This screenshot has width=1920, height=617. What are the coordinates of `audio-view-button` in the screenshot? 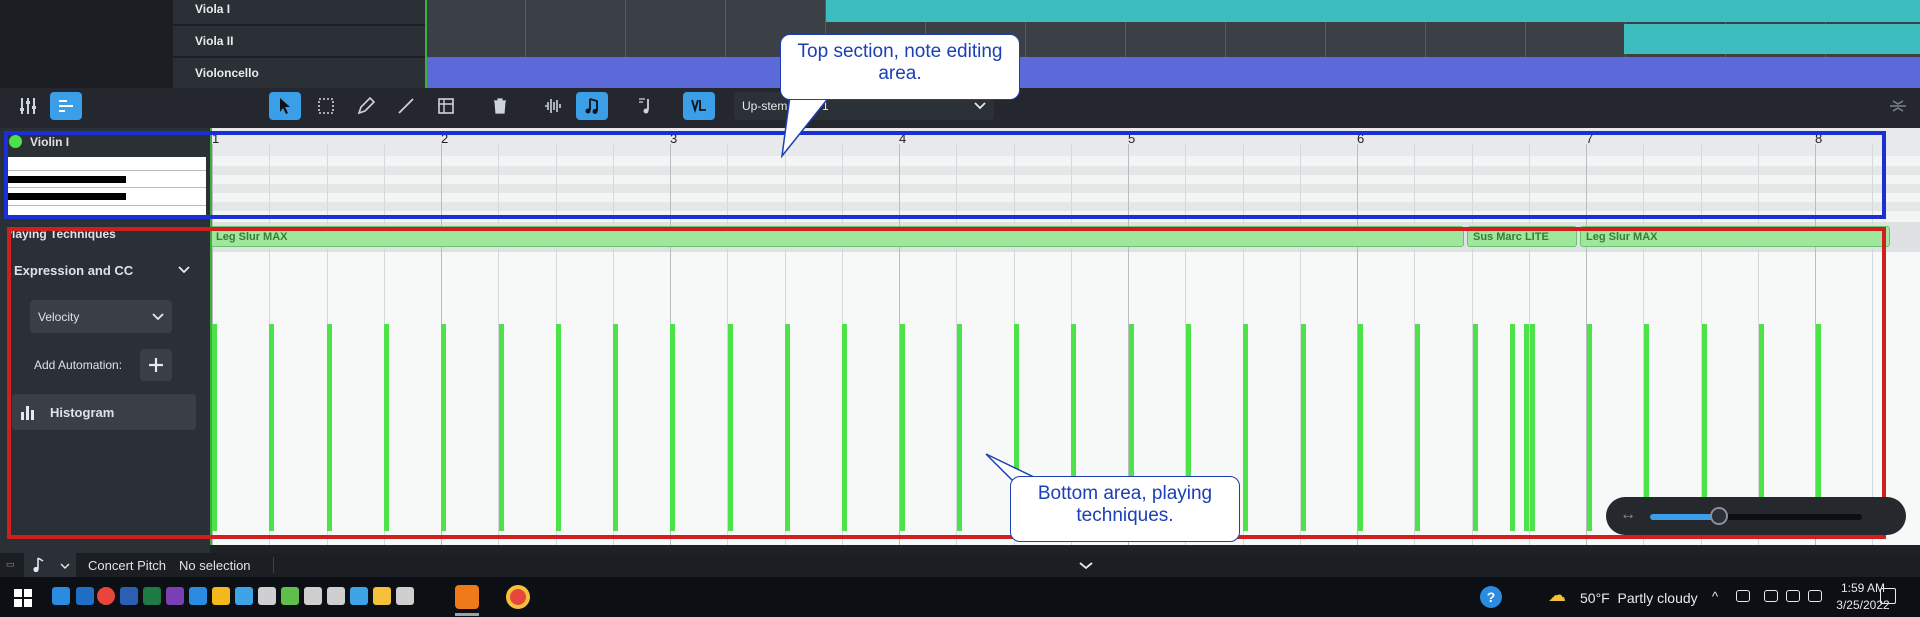 It's located at (553, 106).